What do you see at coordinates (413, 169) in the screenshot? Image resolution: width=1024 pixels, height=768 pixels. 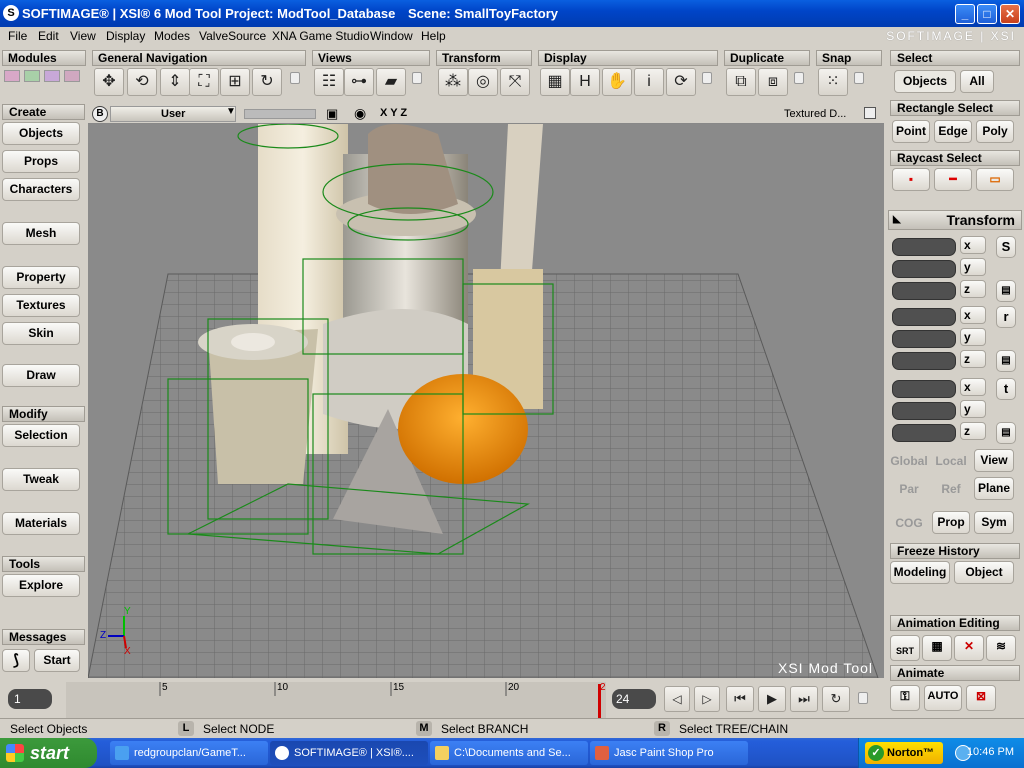 I see `funnel-object` at bounding box center [413, 169].